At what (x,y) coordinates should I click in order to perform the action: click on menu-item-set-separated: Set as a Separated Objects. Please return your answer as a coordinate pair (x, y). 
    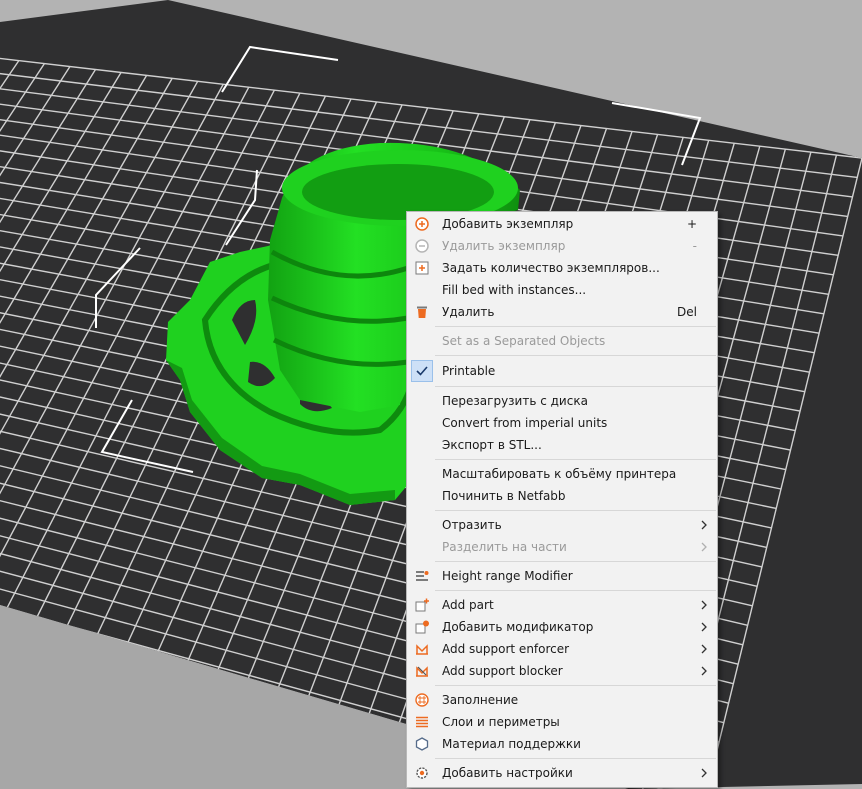
    Looking at the image, I should click on (562, 341).